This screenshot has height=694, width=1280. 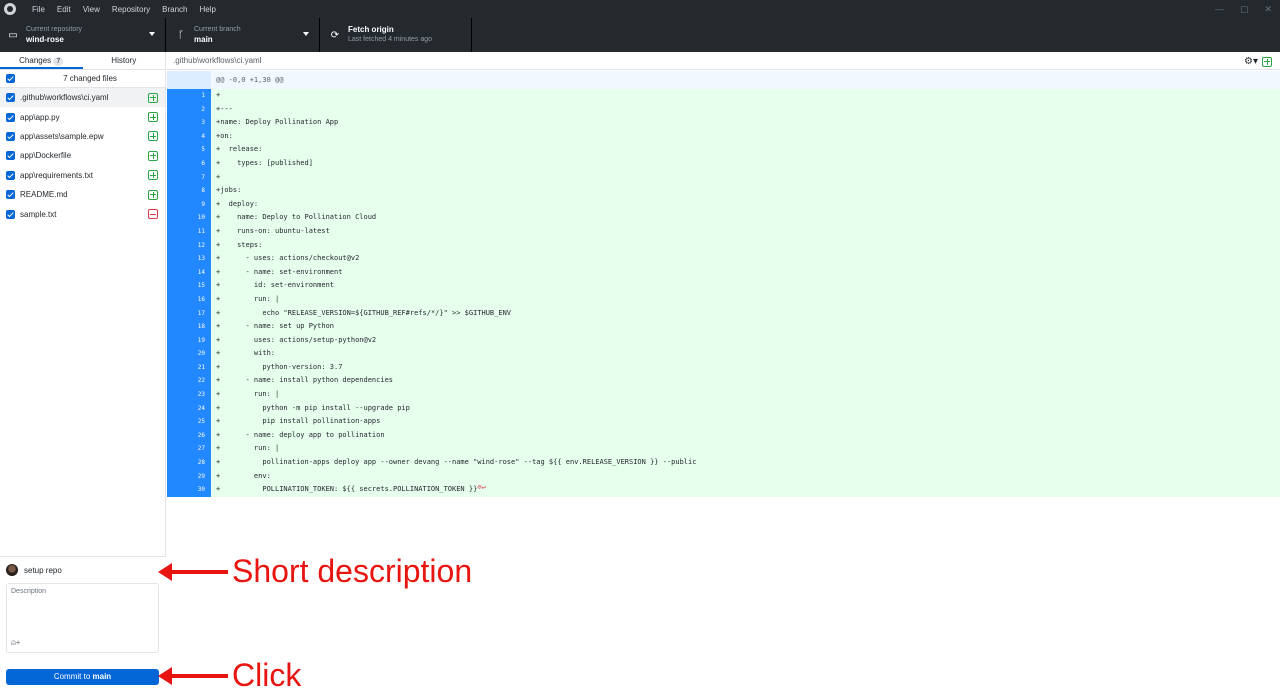 What do you see at coordinates (189, 231) in the screenshot?
I see `line-number: 11` at bounding box center [189, 231].